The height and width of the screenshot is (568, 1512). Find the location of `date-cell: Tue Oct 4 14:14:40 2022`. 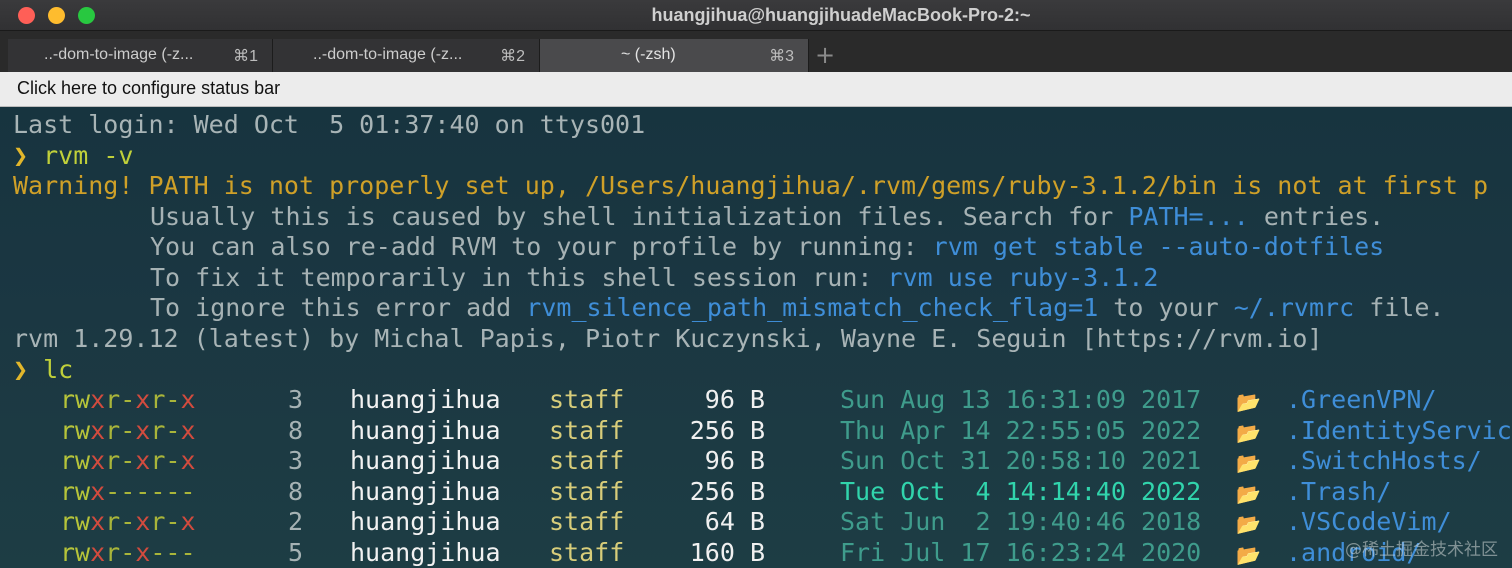

date-cell: Tue Oct 4 14:14:40 2022 is located at coordinates (1021, 491).